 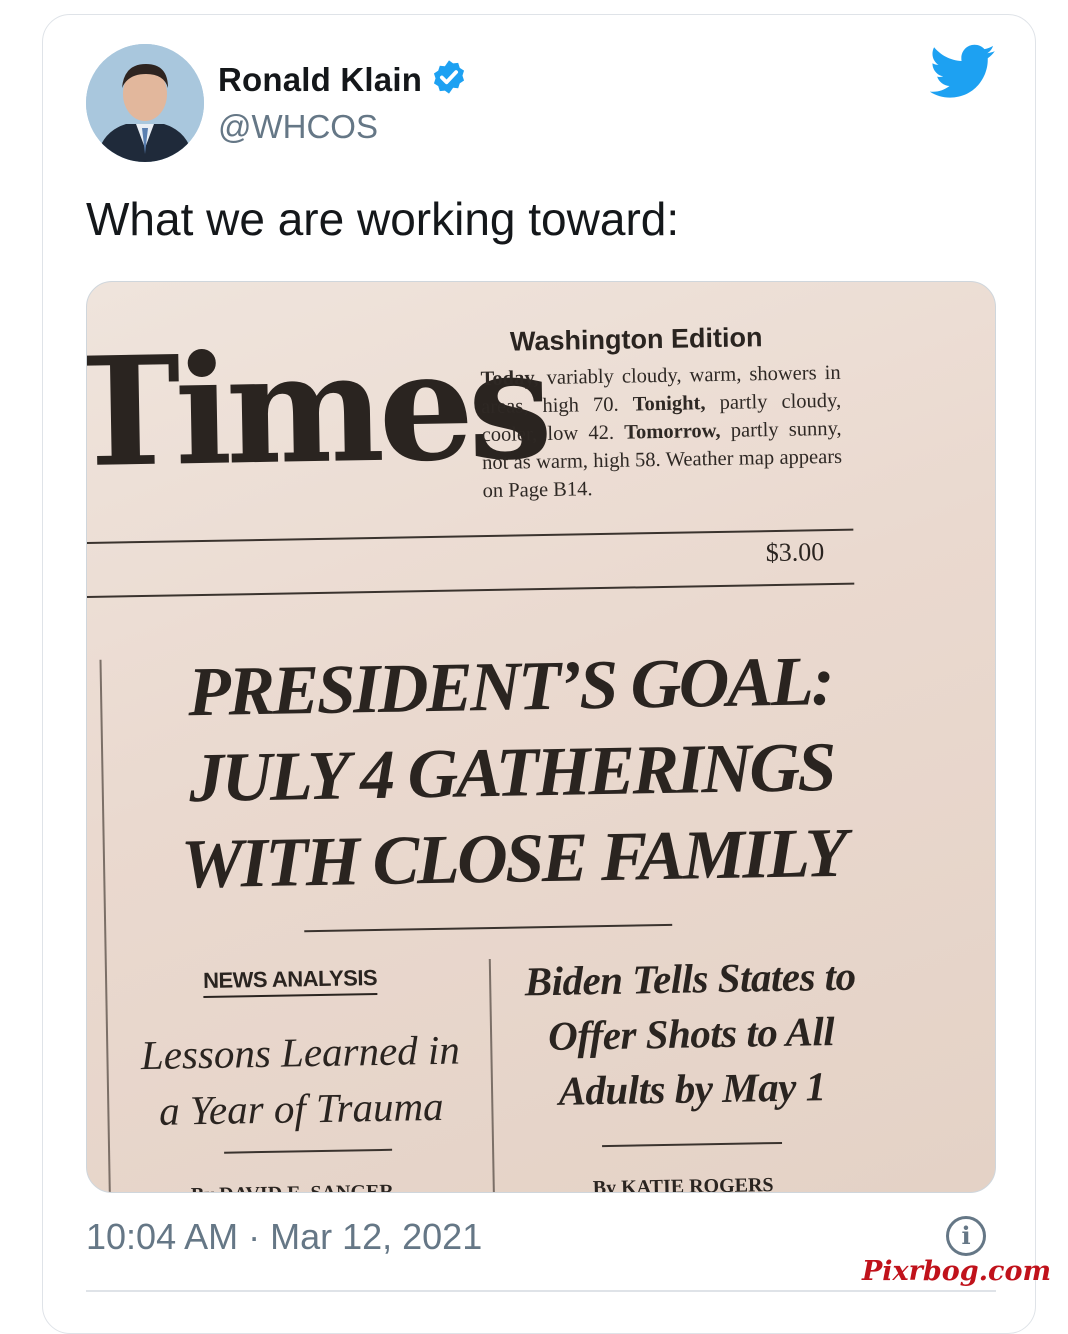 What do you see at coordinates (449, 79) in the screenshot?
I see `verified-badge-icon` at bounding box center [449, 79].